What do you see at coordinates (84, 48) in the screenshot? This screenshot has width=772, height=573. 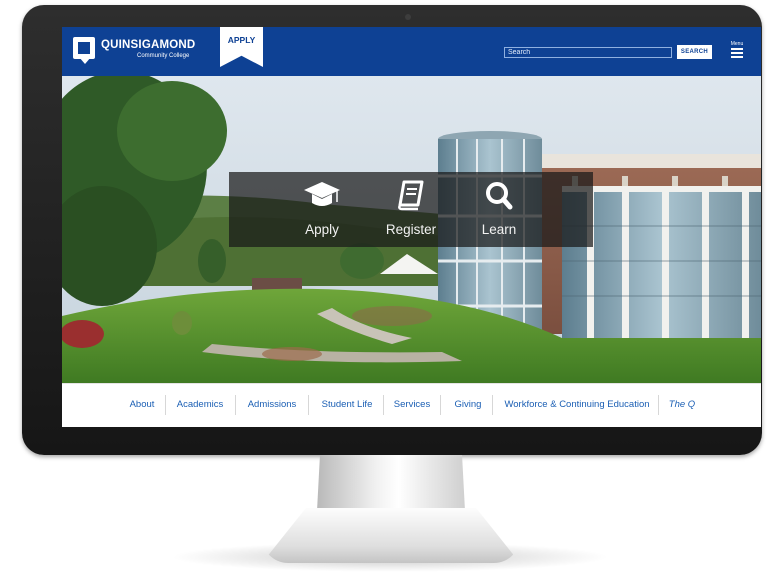 I see `logo-mark-icon` at bounding box center [84, 48].